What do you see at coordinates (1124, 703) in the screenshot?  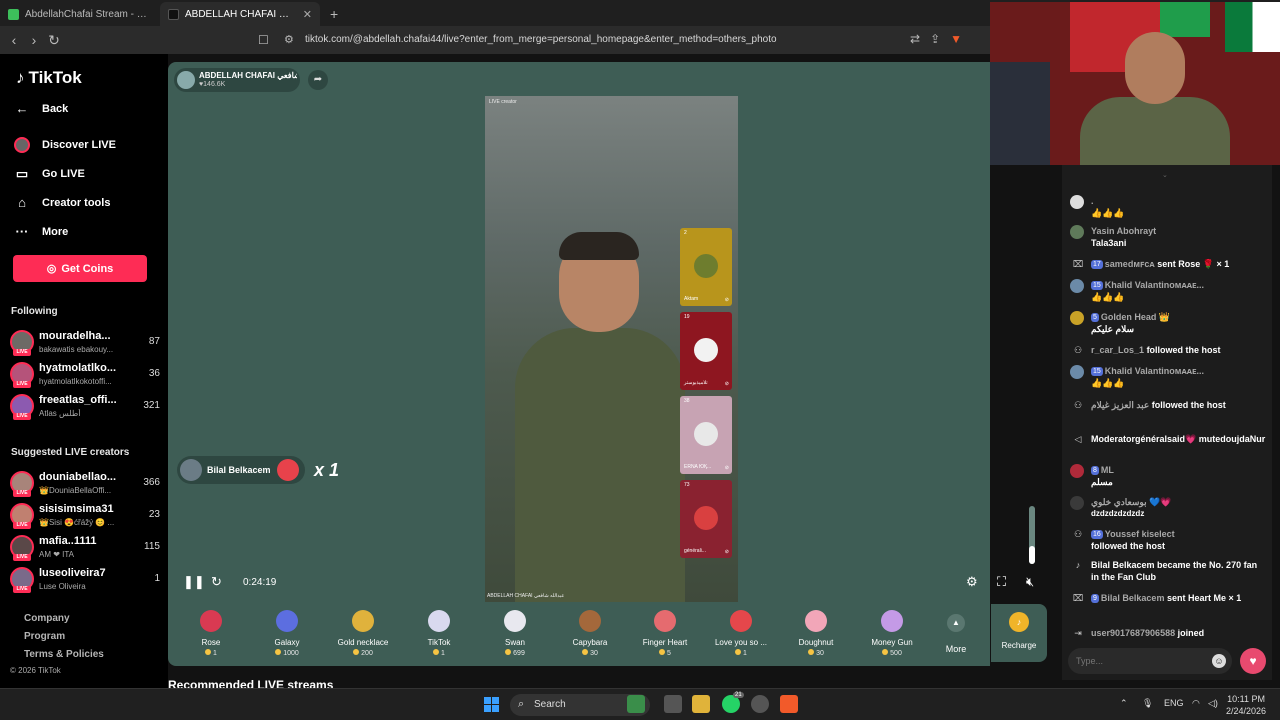 I see `chevron-up-icon: ⌃` at bounding box center [1124, 703].